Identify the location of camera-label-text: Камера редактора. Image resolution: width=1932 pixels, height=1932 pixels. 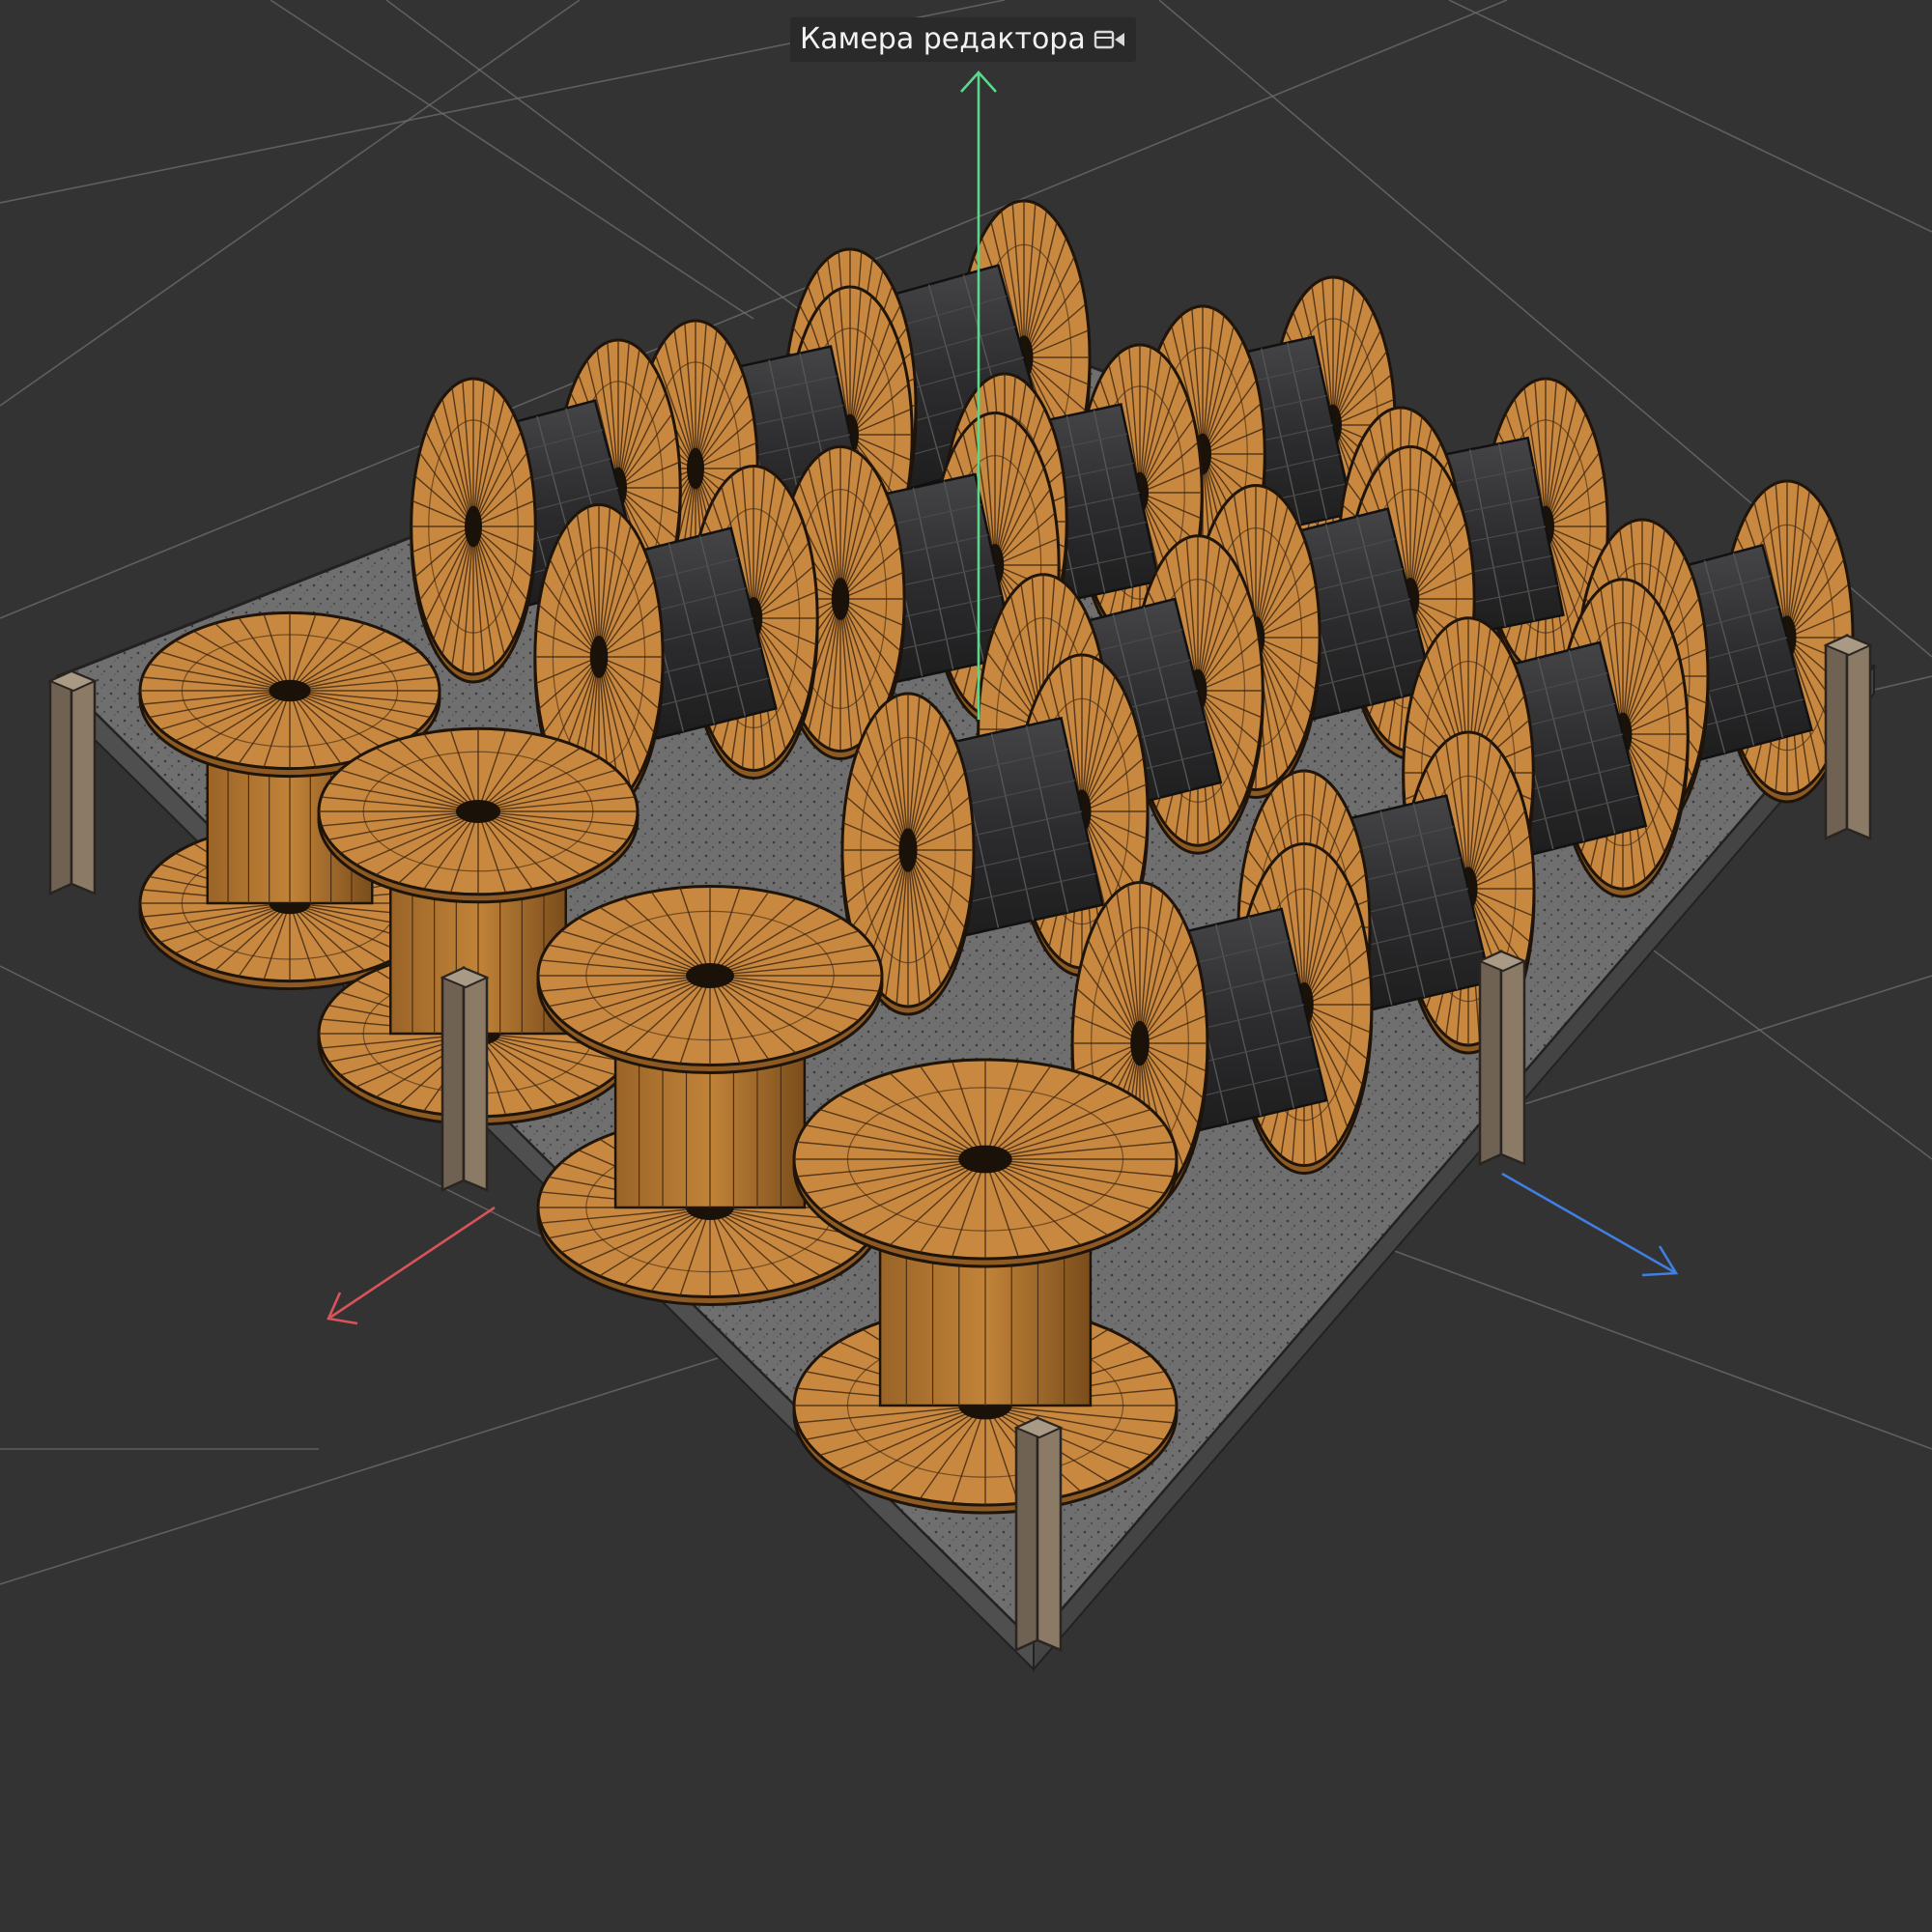
(943, 39).